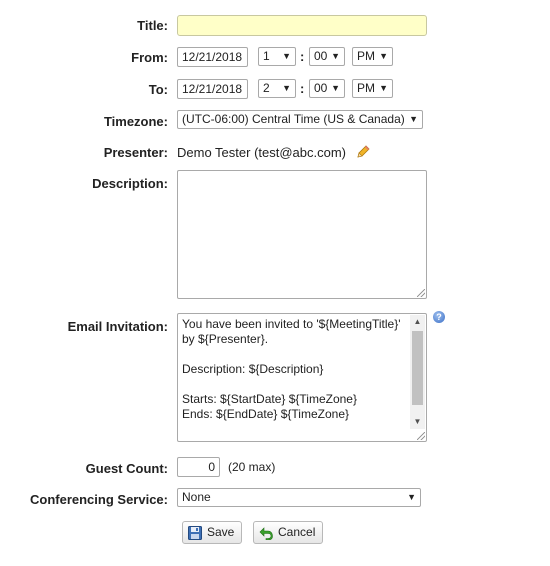 The width and height of the screenshot is (550, 566). Describe the element at coordinates (266, 88) in the screenshot. I see `to-hour-value: 2` at that location.